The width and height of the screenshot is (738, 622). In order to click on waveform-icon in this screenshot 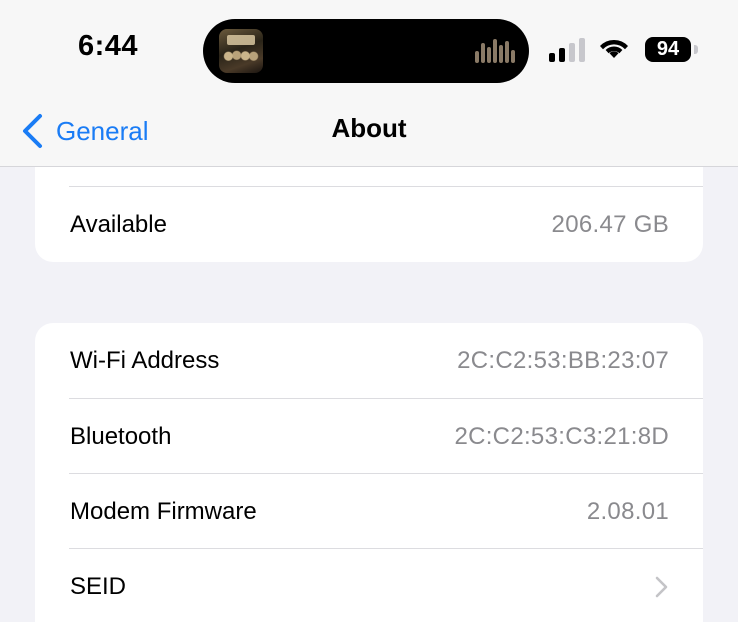, I will do `click(495, 51)`.